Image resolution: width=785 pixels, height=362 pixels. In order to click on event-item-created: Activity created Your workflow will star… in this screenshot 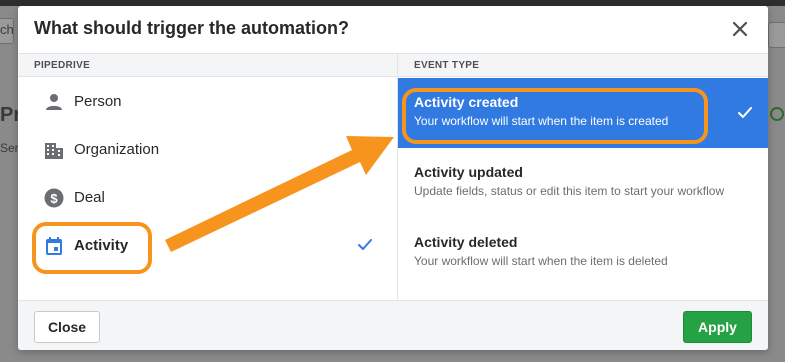, I will do `click(583, 113)`.